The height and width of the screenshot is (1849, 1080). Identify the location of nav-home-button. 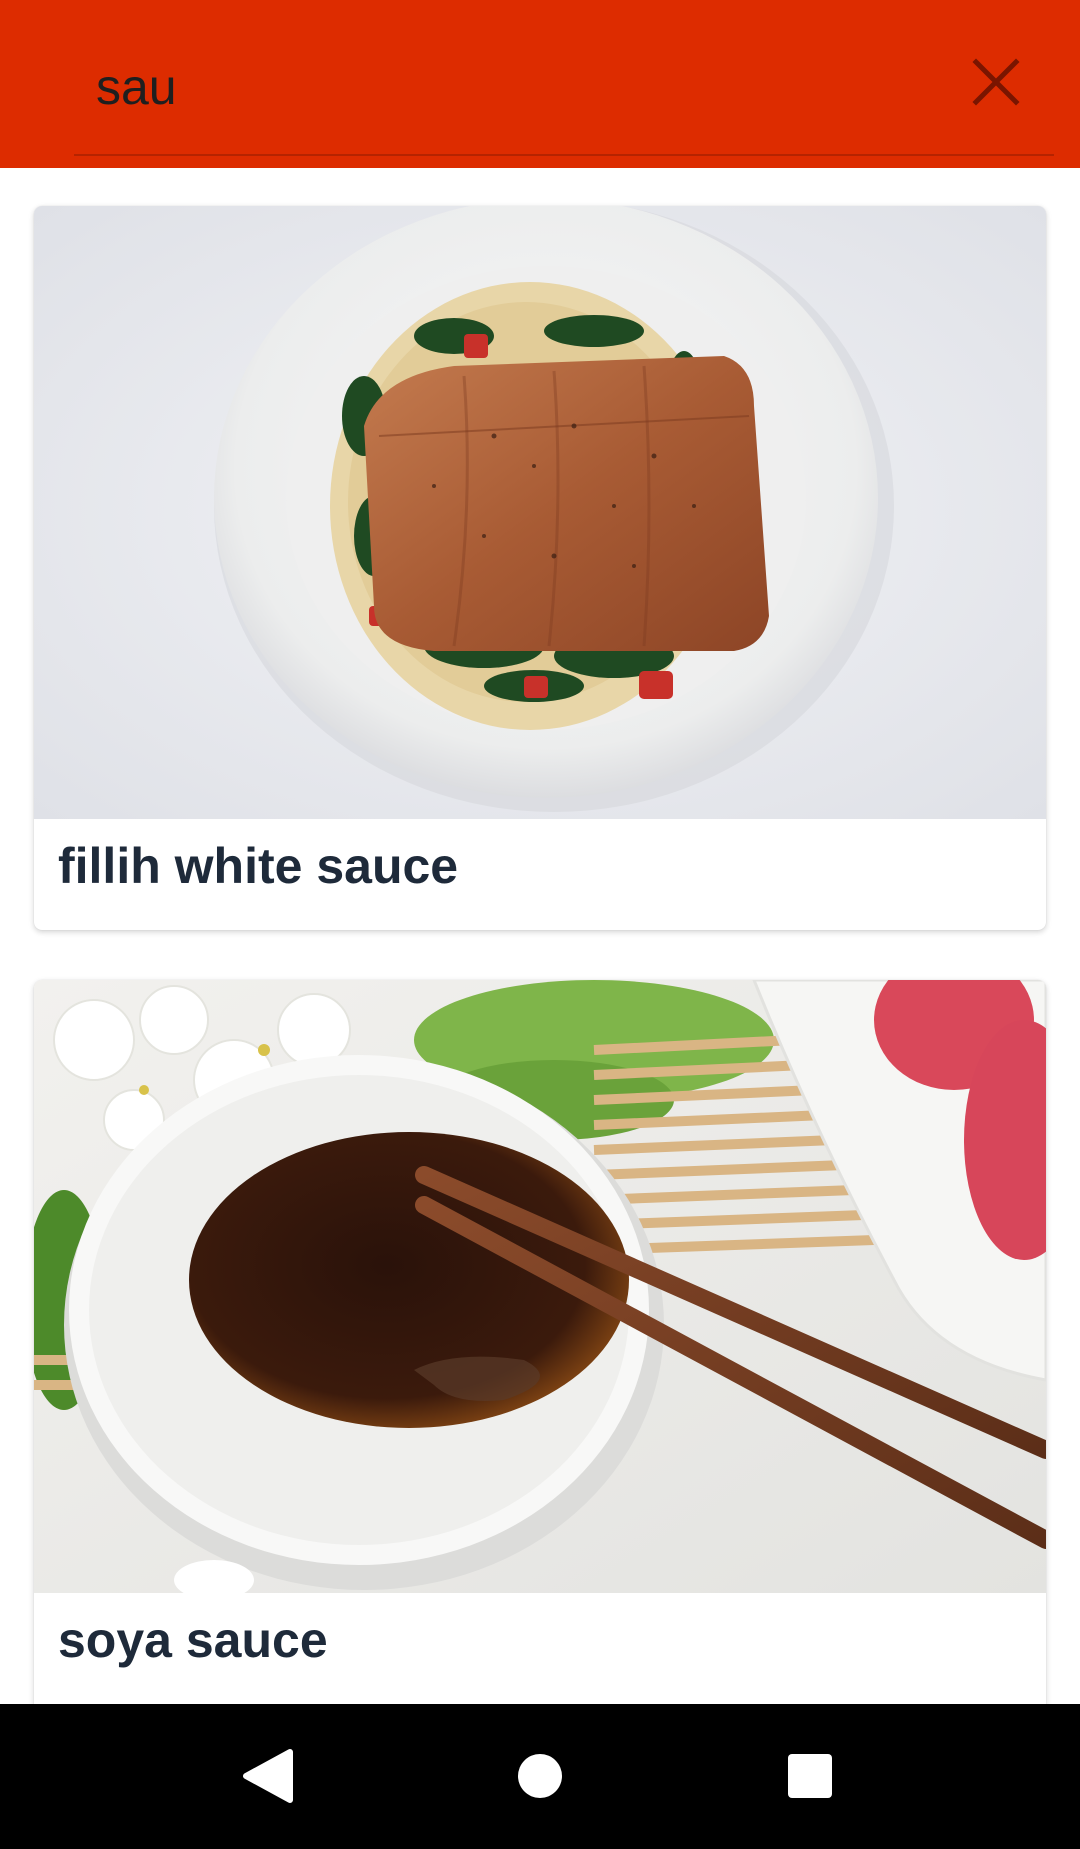
(540, 1776).